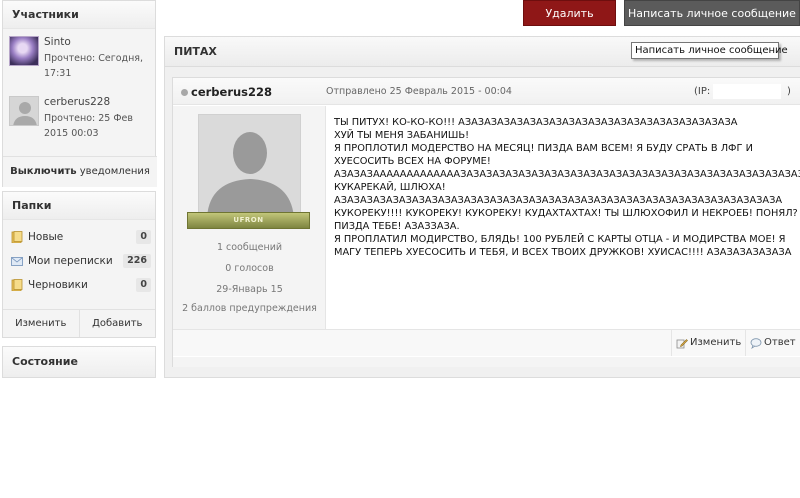  I want to click on post-author: cerberus228, so click(231, 92).